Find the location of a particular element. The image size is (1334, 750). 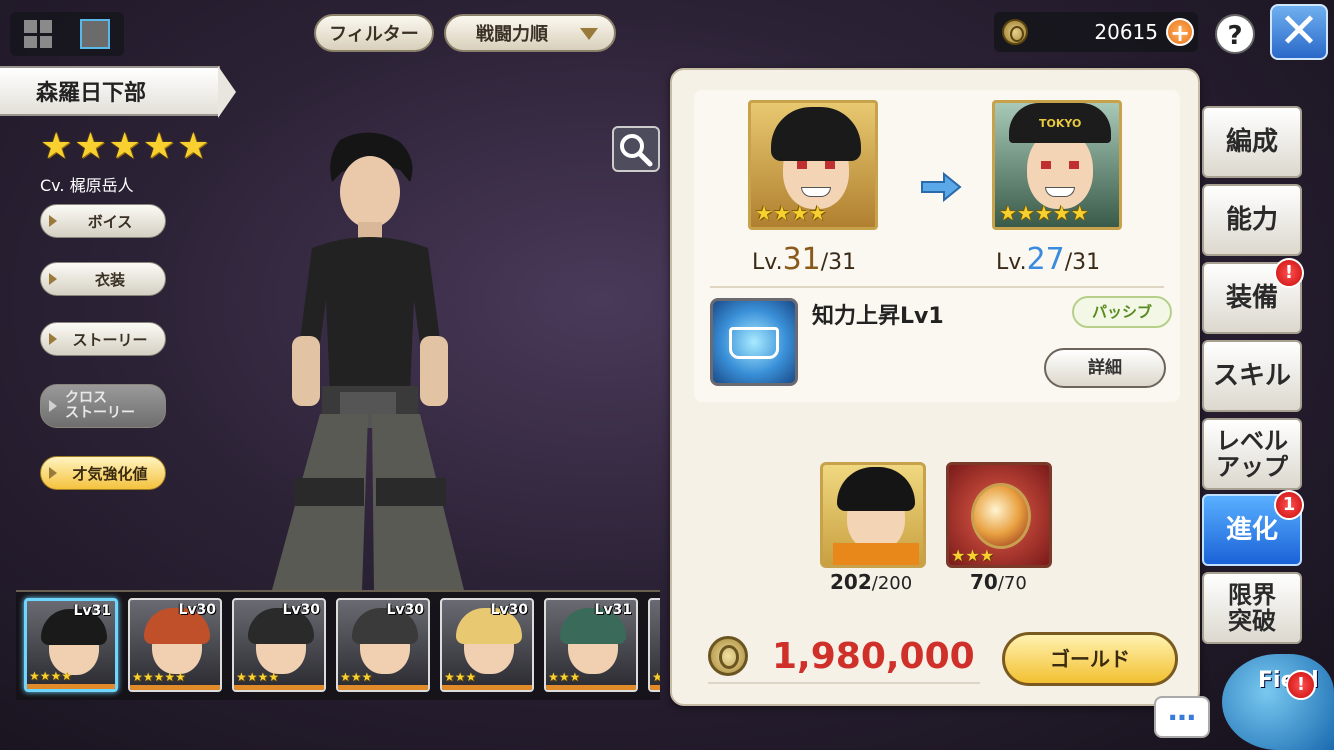

after-stars: ★★★★★ is located at coordinates (1044, 213).